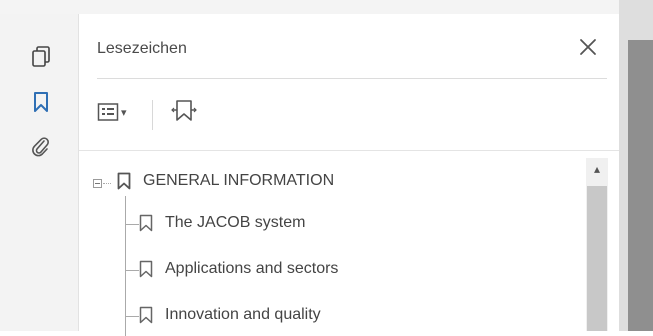 Image resolution: width=653 pixels, height=336 pixels. What do you see at coordinates (640, 185) in the screenshot?
I see `document-edge-shadow` at bounding box center [640, 185].